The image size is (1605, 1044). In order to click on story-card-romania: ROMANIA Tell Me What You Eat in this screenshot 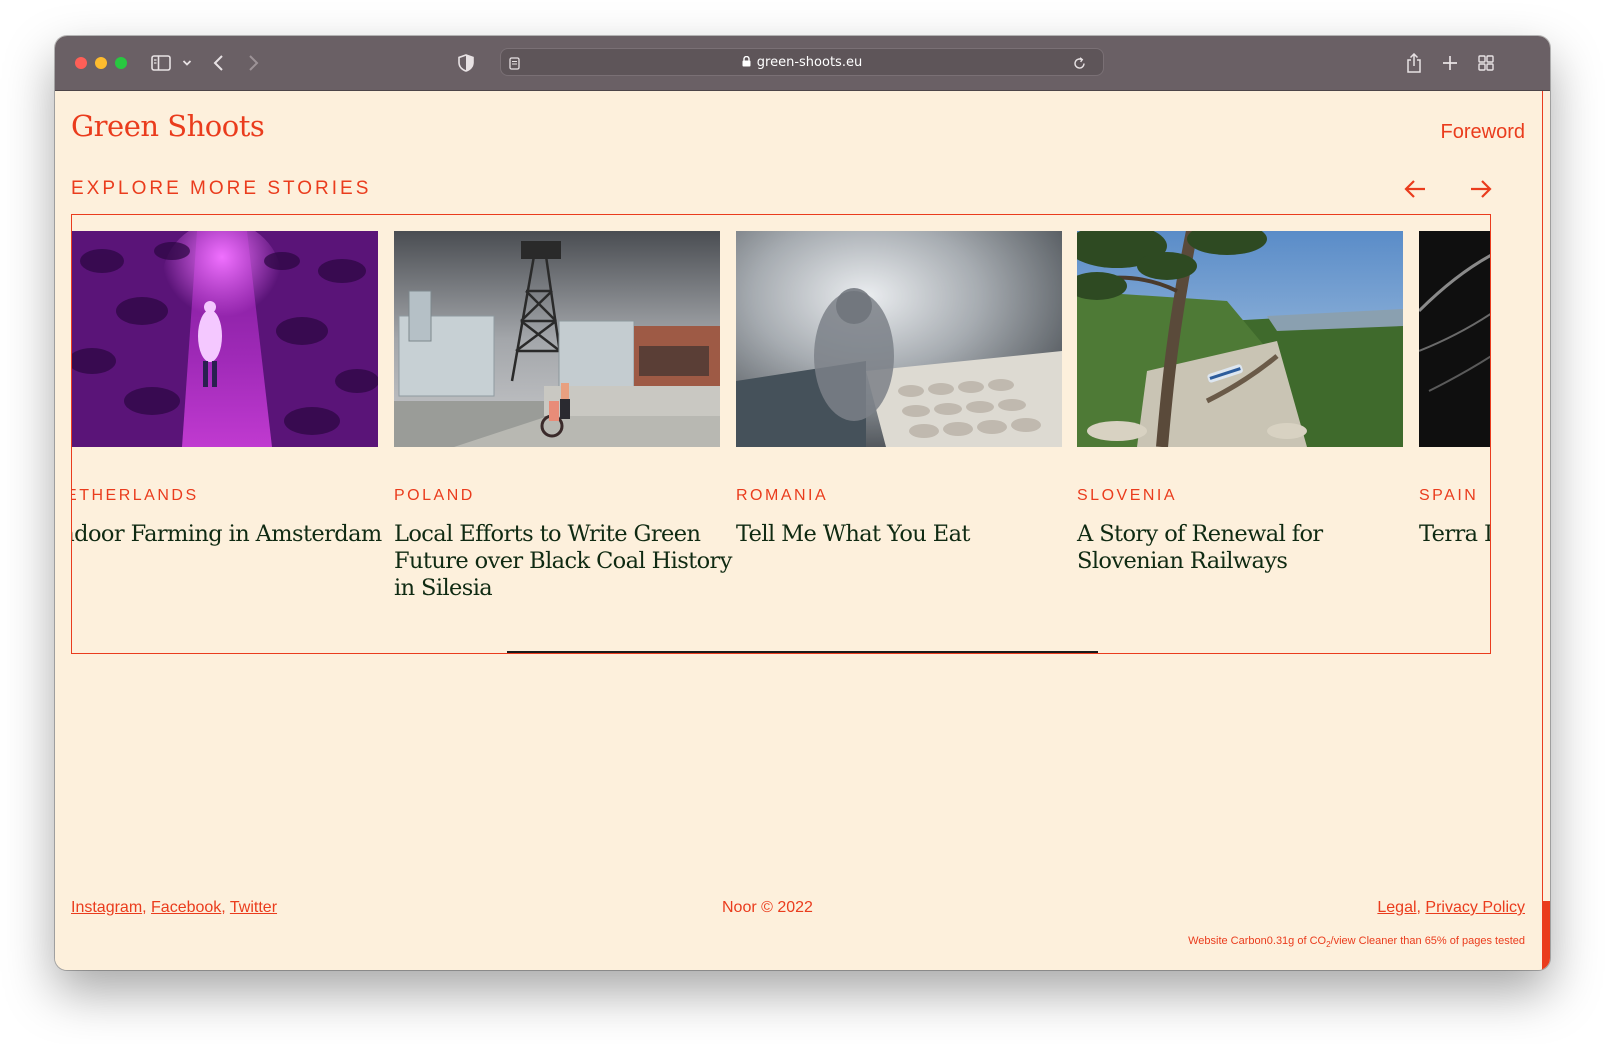, I will do `click(899, 389)`.